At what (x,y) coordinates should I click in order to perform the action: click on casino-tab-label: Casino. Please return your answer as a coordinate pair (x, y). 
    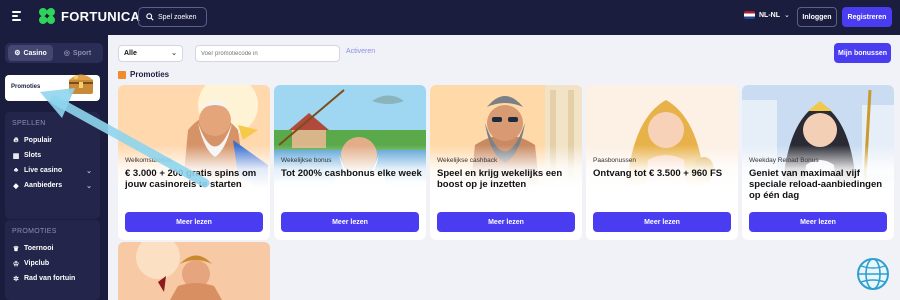
    Looking at the image, I should click on (35, 53).